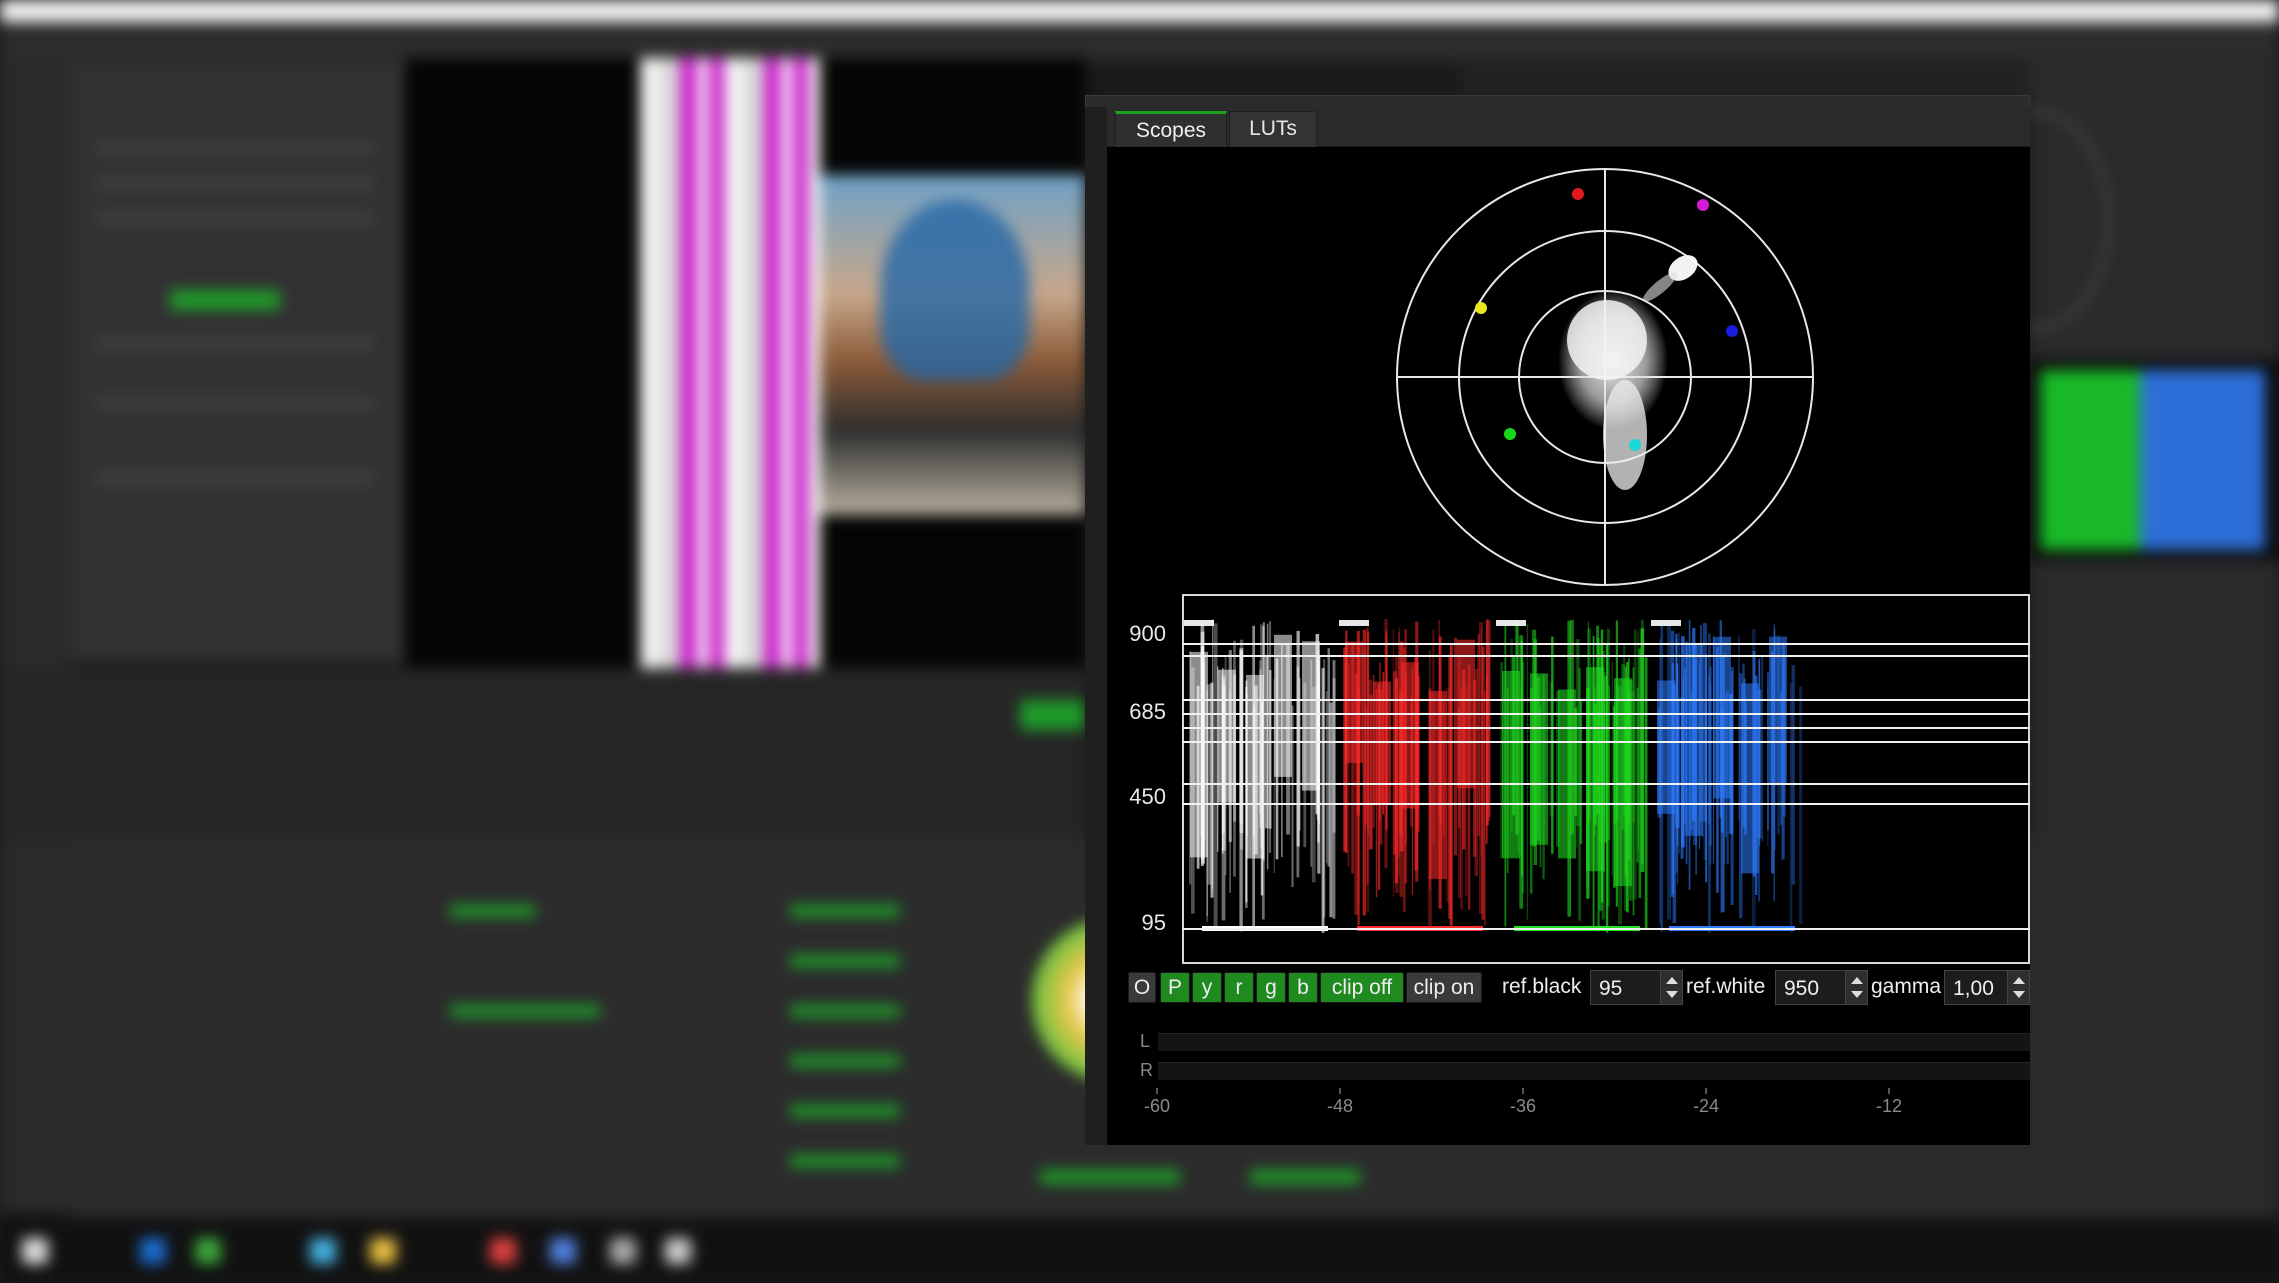 Image resolution: width=2279 pixels, height=1283 pixels. Describe the element at coordinates (955, 290) in the screenshot. I see `bg-photo-subject` at that location.